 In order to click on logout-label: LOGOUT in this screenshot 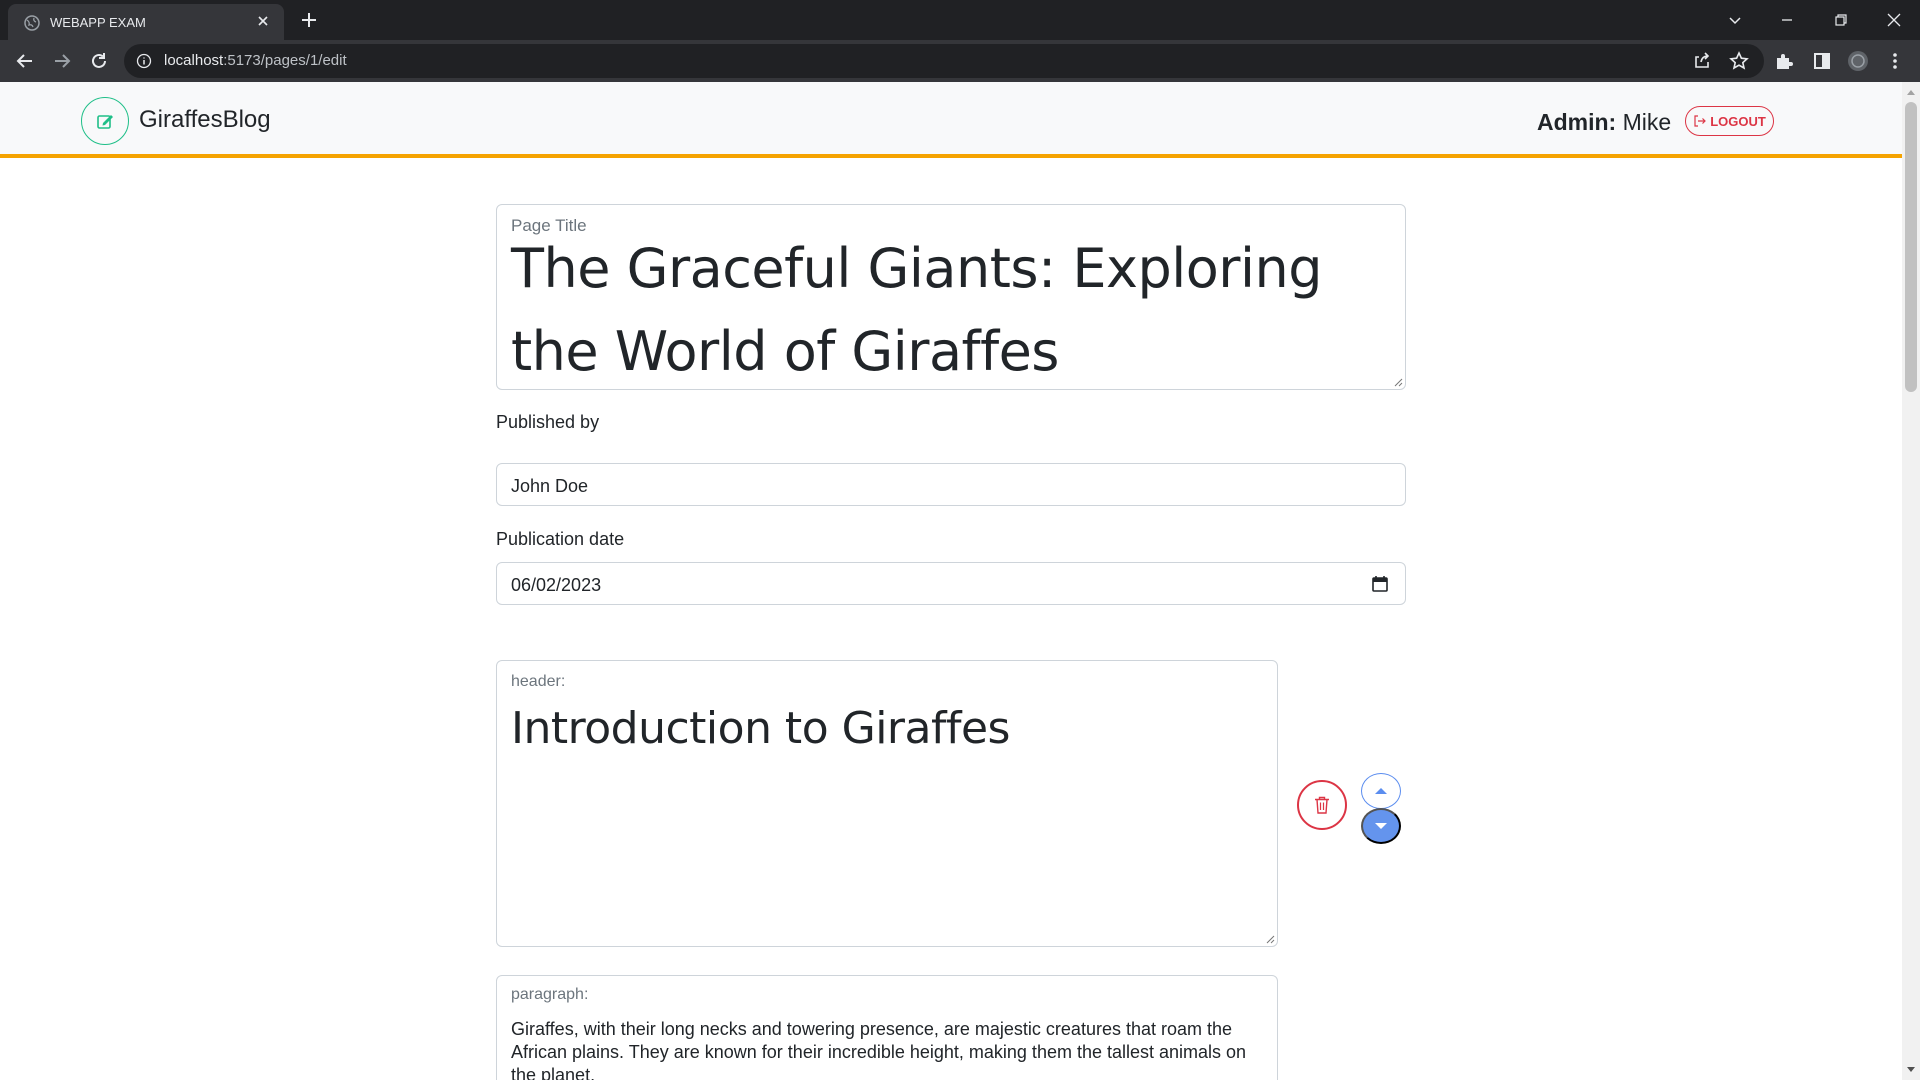, I will do `click(1738, 121)`.